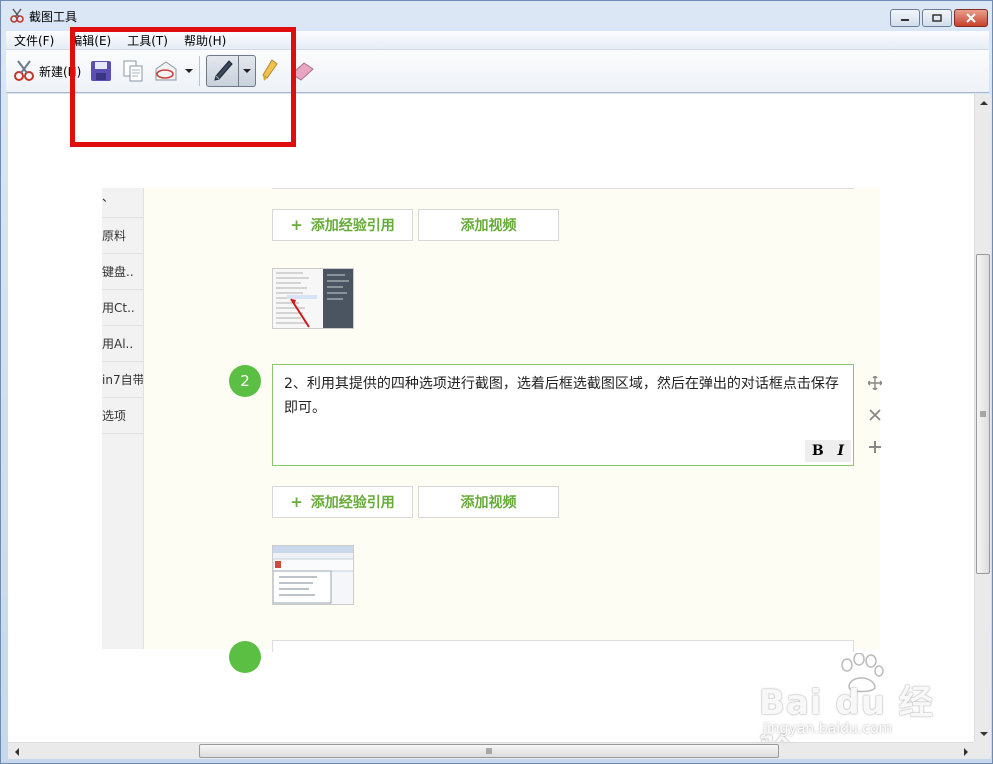 This screenshot has width=993, height=764. I want to click on add-icon, so click(875, 447).